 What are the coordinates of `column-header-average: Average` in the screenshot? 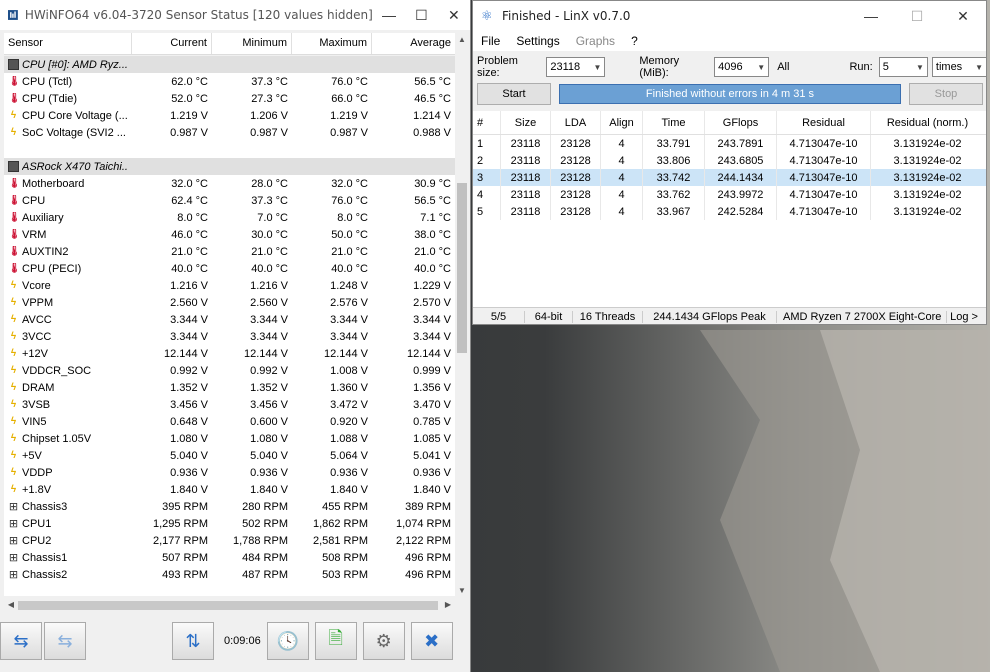 It's located at (413, 43).